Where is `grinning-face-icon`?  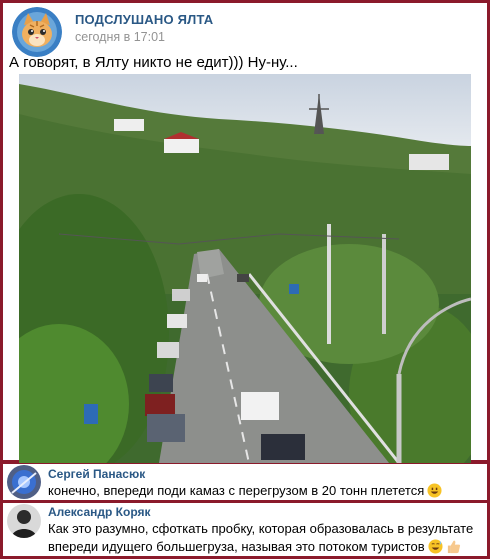 grinning-face-icon is located at coordinates (434, 490).